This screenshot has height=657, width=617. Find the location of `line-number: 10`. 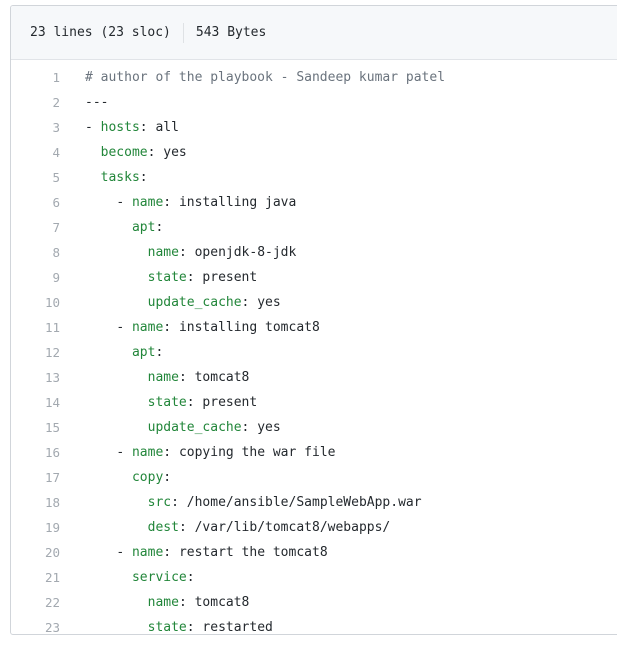

line-number: 10 is located at coordinates (35, 302).